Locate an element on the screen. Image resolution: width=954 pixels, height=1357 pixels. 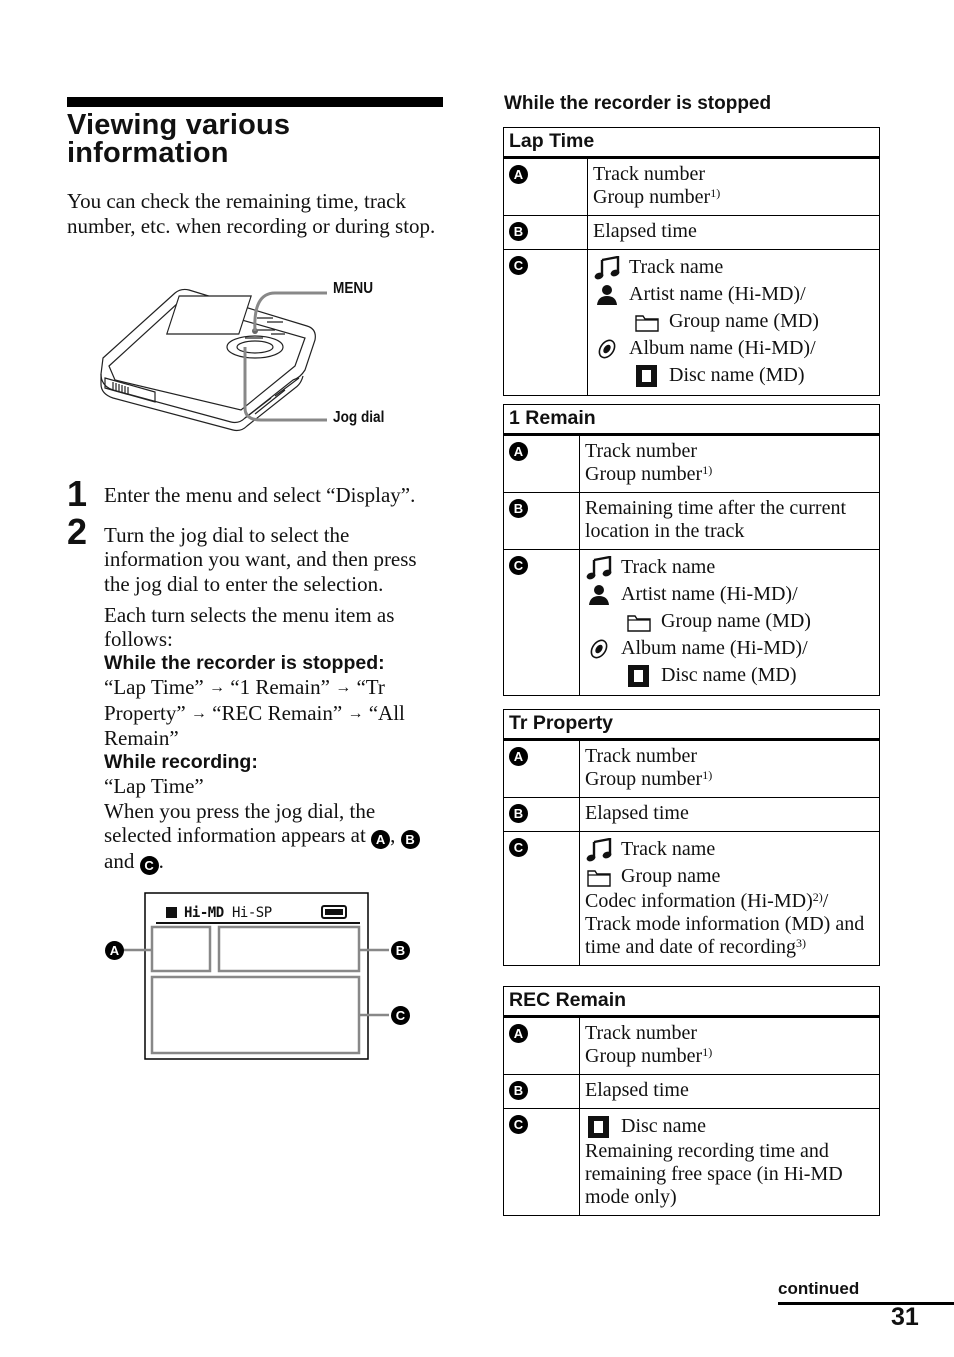
stopped-heading: While the recorder is stopped: is located at coordinates (244, 663).